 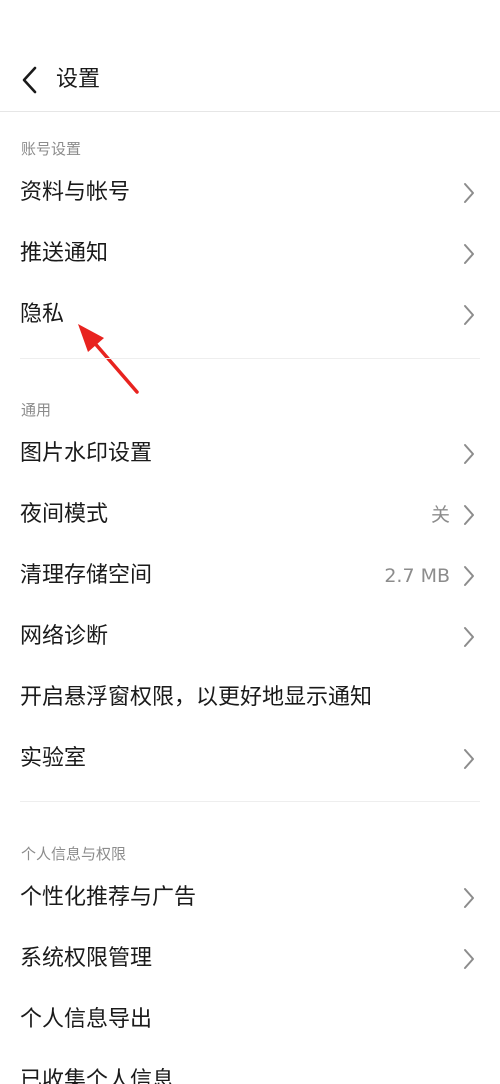 What do you see at coordinates (97, 1075) in the screenshot?
I see `row-label: 已收集个人信息` at bounding box center [97, 1075].